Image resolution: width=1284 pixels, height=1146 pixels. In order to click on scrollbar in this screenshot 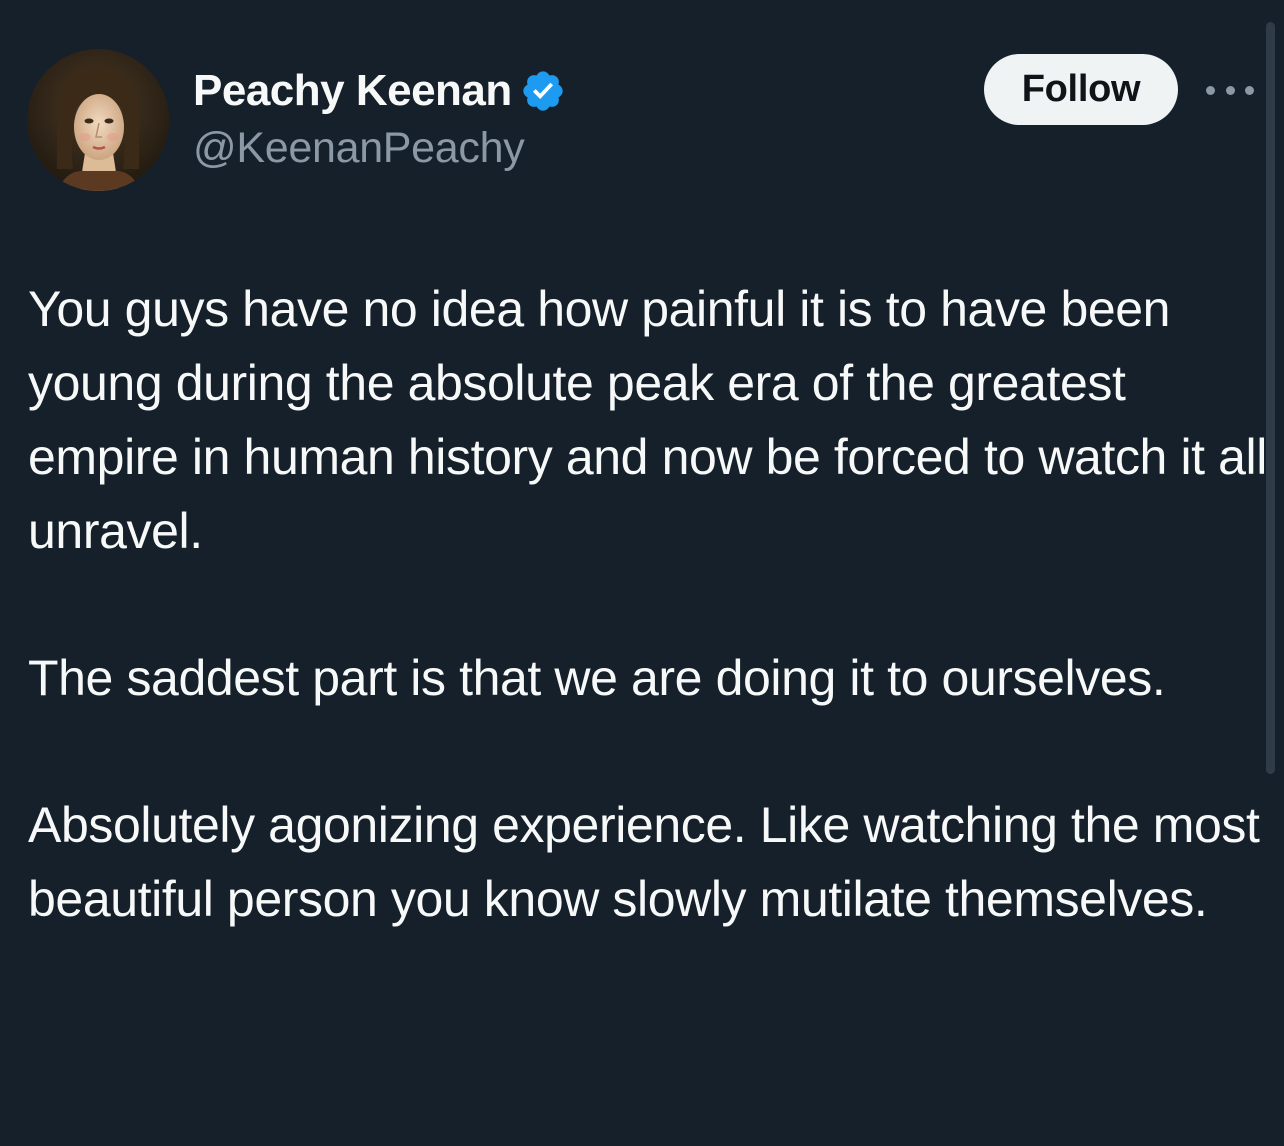, I will do `click(1270, 398)`.